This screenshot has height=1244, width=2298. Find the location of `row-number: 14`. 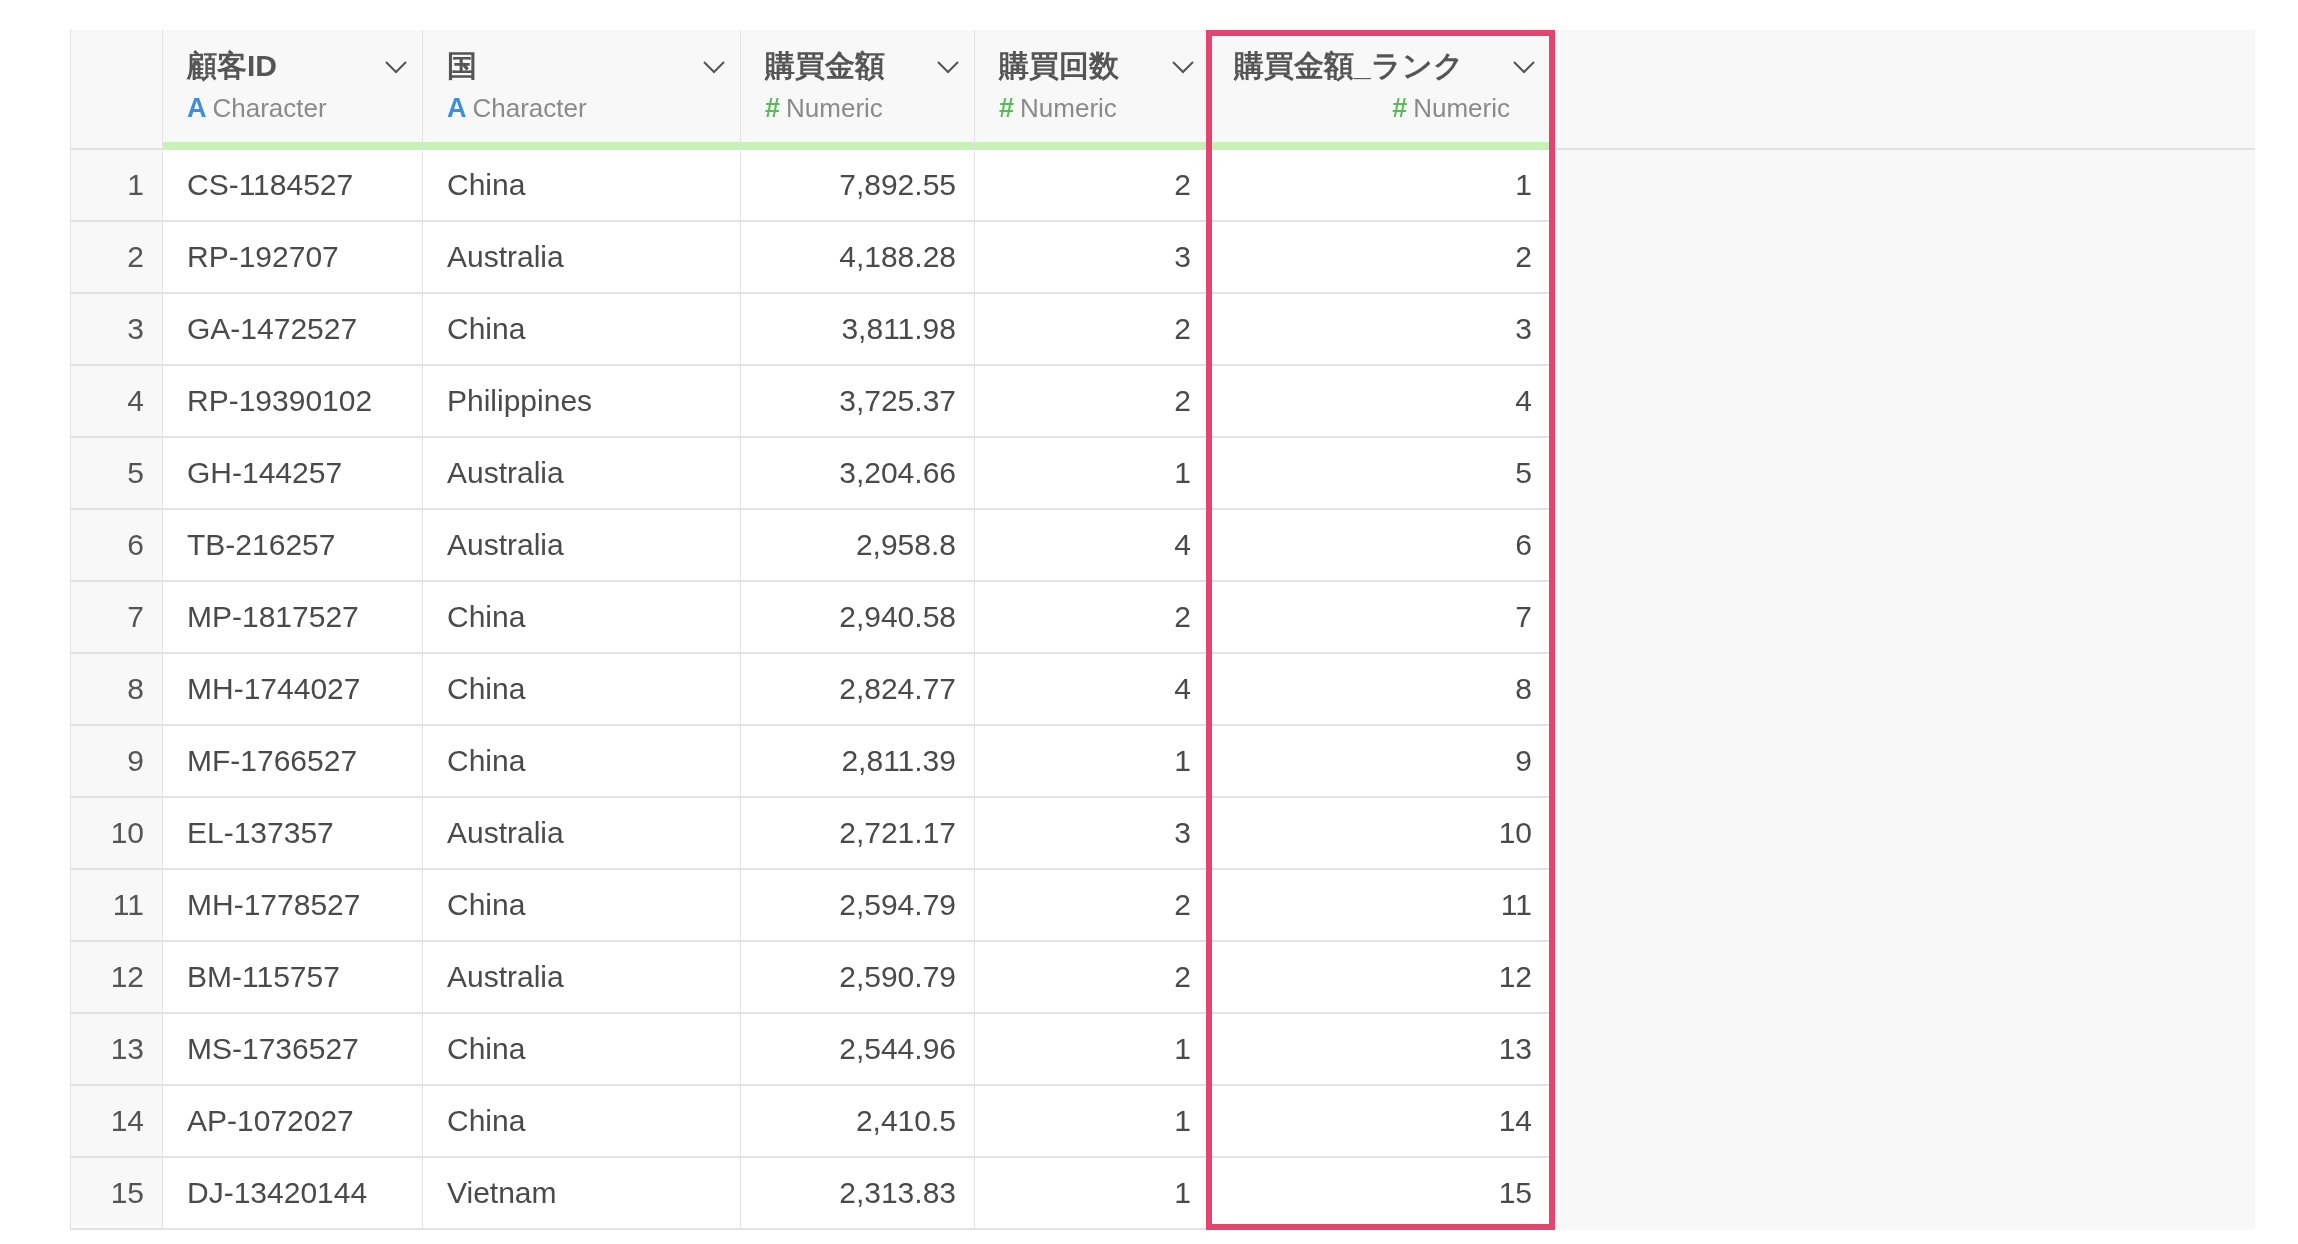

row-number: 14 is located at coordinates (116, 1122).